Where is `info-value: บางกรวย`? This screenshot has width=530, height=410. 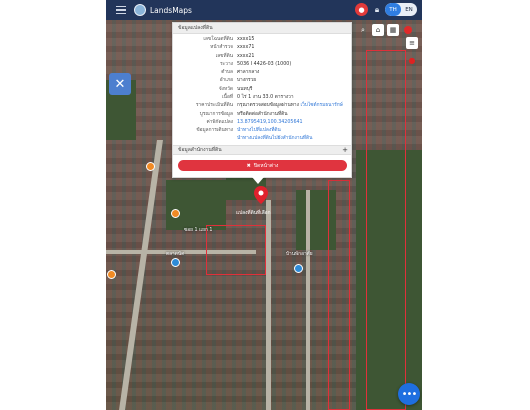
info-value: บางกรวย is located at coordinates (247, 81).